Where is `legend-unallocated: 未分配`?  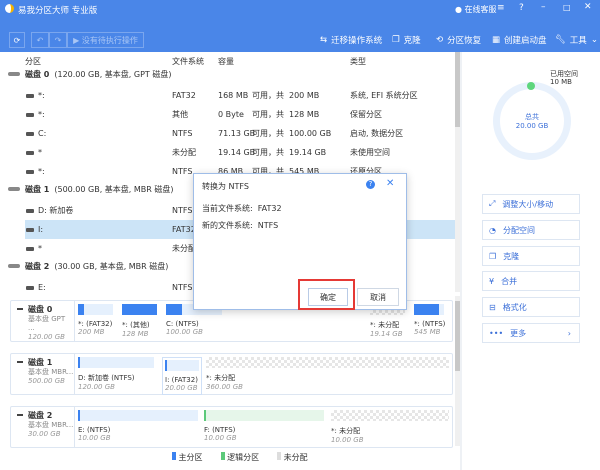 legend-unallocated: 未分配 is located at coordinates (292, 457).